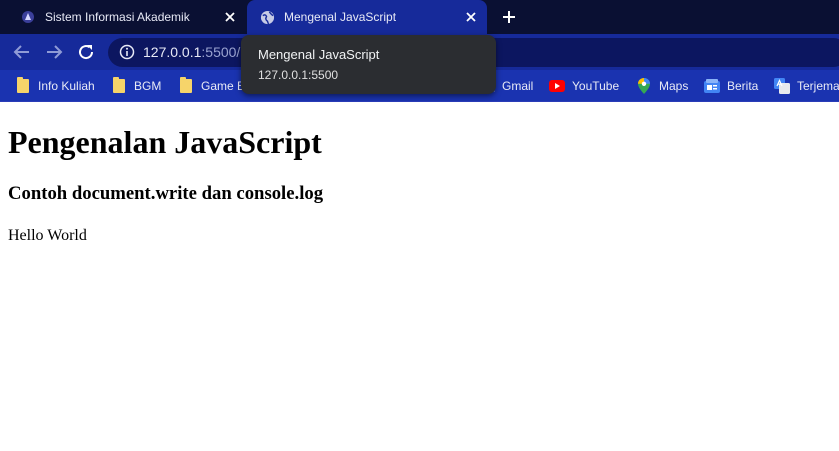 The width and height of the screenshot is (839, 451). Describe the element at coordinates (127, 52) in the screenshot. I see `info-icon` at that location.